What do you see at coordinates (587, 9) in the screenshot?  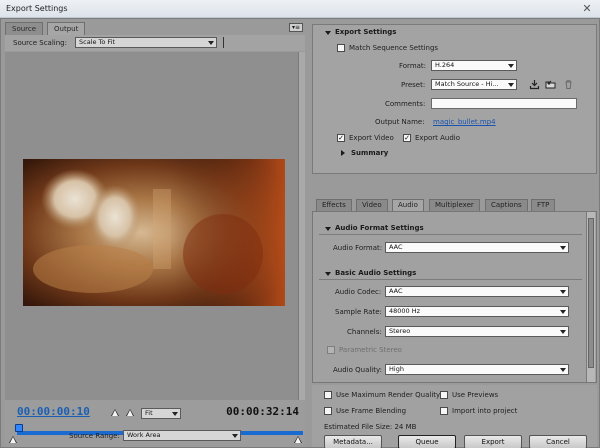 I see `close-icon: ✕` at bounding box center [587, 9].